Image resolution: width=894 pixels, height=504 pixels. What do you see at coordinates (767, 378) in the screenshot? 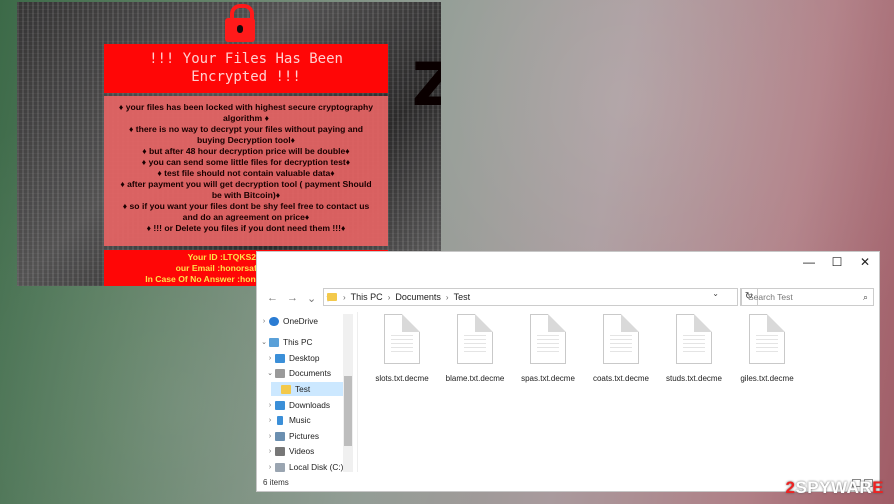
I see `file-name: giles.txt.decme` at bounding box center [767, 378].